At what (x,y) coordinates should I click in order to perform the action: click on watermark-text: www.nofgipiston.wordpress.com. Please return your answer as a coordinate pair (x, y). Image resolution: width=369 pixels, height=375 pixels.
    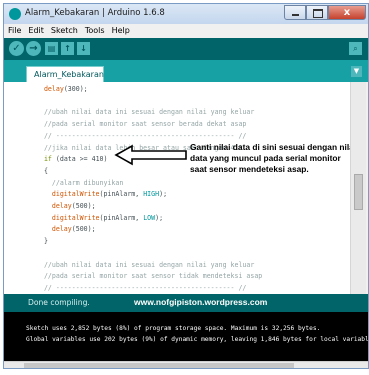
    Looking at the image, I should click on (201, 302).